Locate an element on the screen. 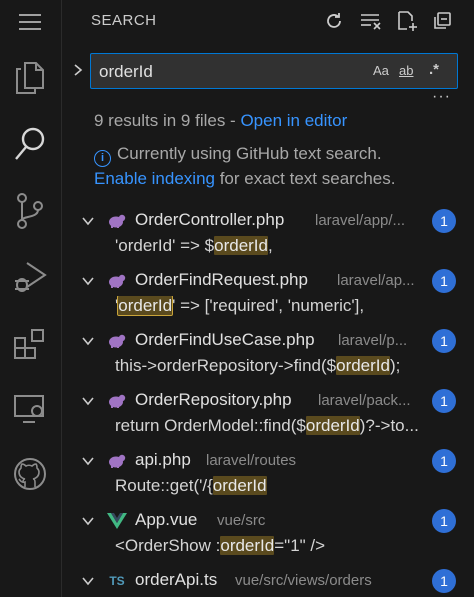 Image resolution: width=474 pixels, height=597 pixels. info-line-1: Currently using GitHub text search. is located at coordinates (249, 153).